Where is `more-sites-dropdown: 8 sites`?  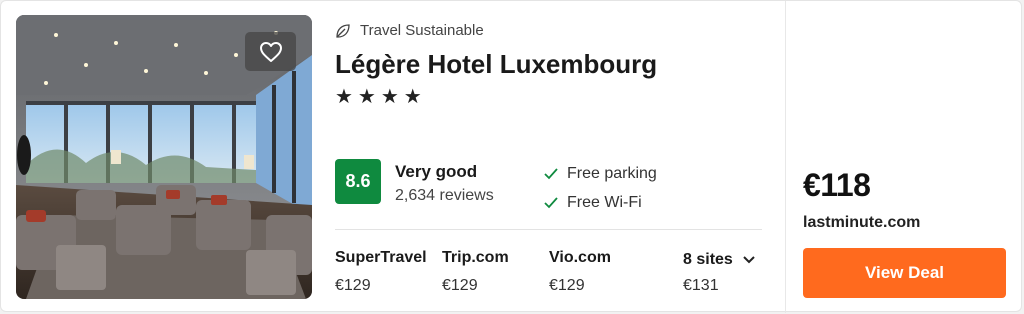
more-sites-dropdown: 8 sites is located at coordinates (719, 260).